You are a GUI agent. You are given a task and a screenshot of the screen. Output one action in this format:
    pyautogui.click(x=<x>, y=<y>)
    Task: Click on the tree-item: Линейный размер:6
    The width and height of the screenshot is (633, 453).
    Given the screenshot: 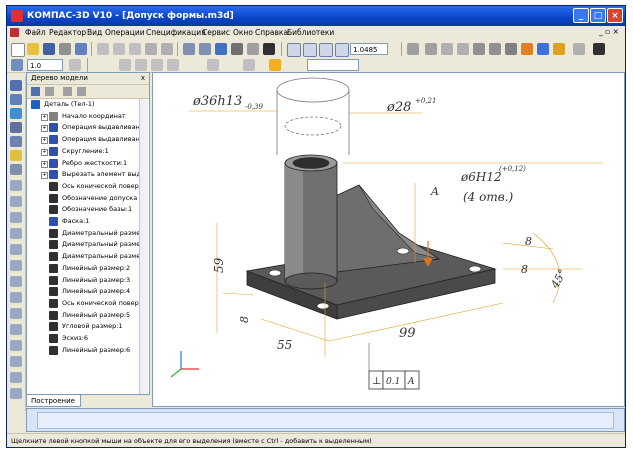 What is the action you would take?
    pyautogui.click(x=86, y=350)
    